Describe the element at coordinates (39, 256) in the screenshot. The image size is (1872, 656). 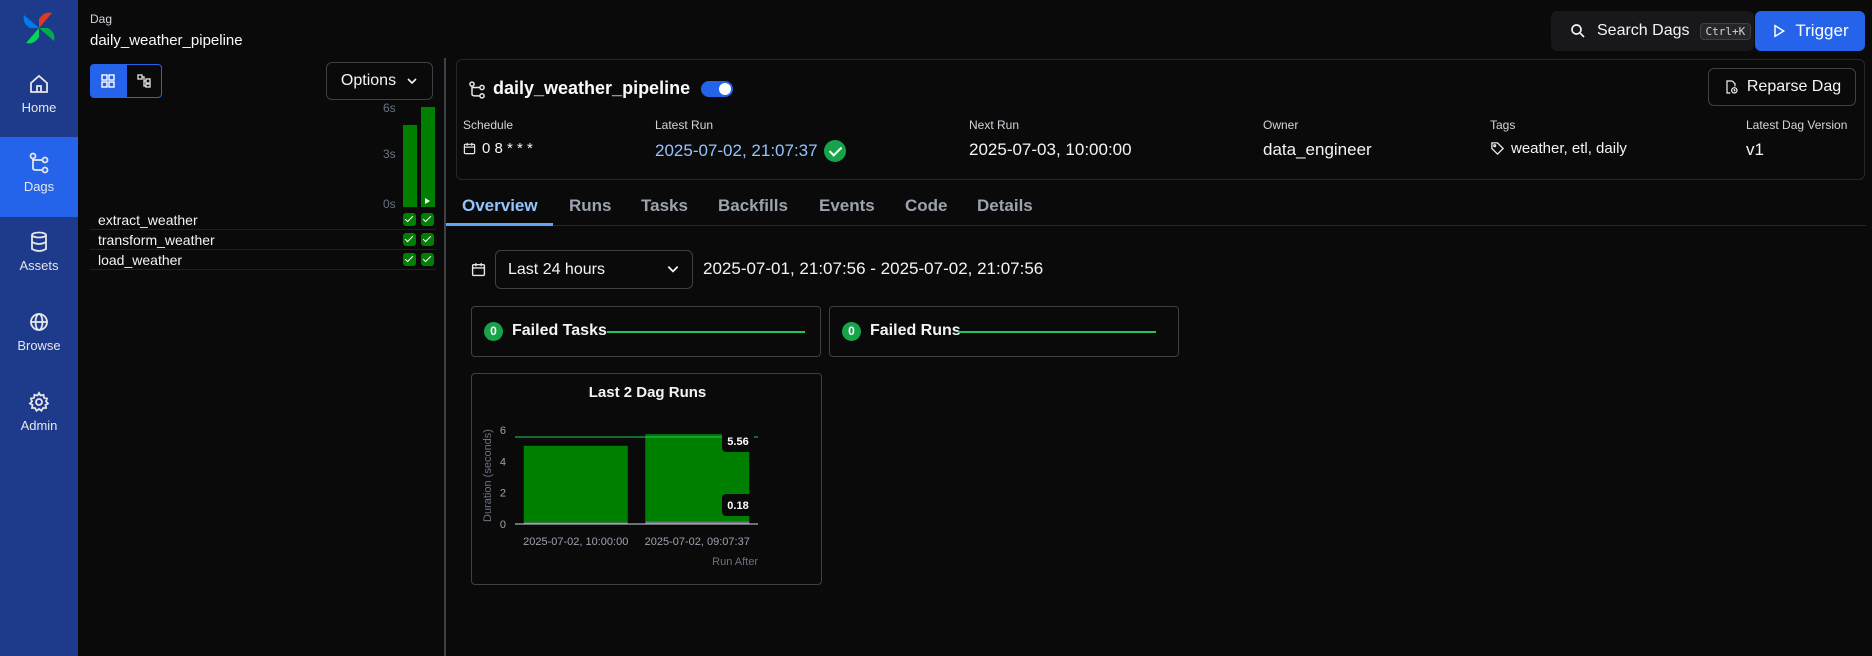
I see `nav-assets: Assets` at that location.